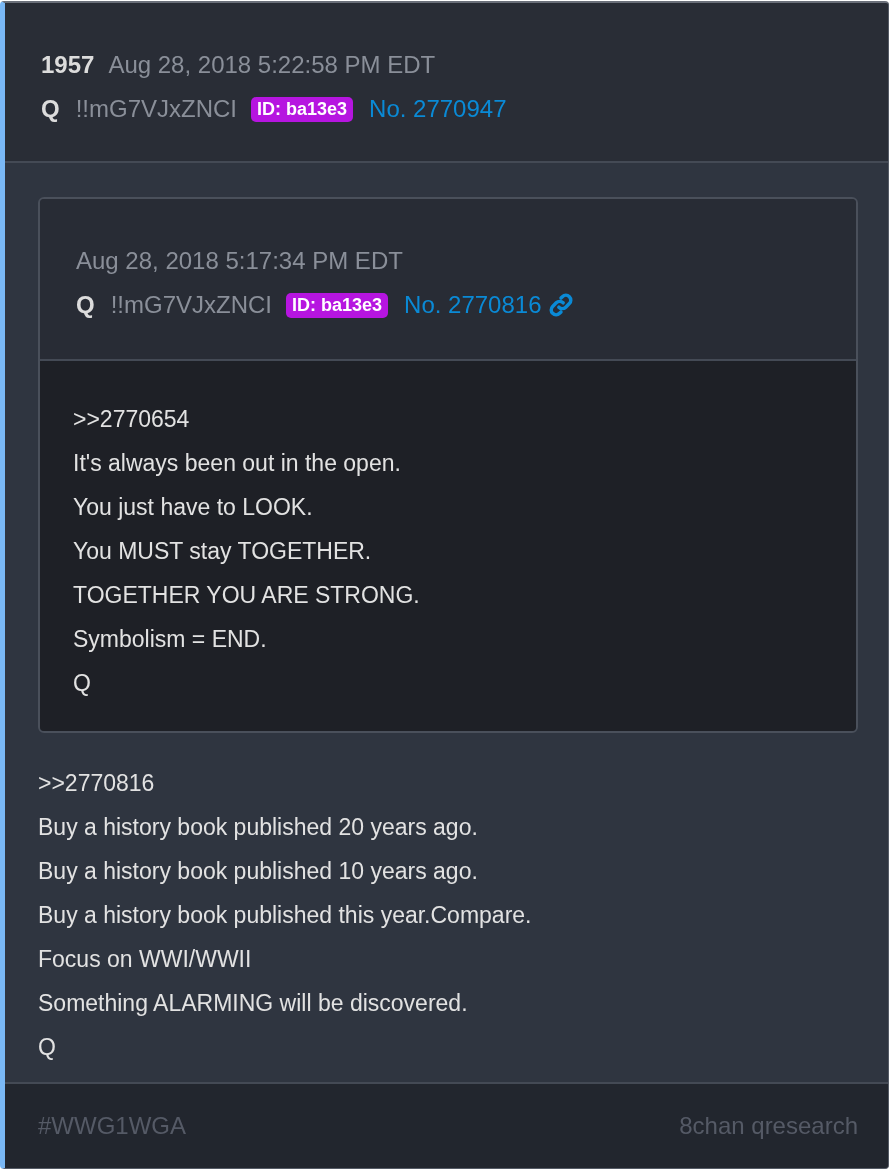 The width and height of the screenshot is (894, 1170). I want to click on post-number-link: No. 2770947, so click(438, 109).